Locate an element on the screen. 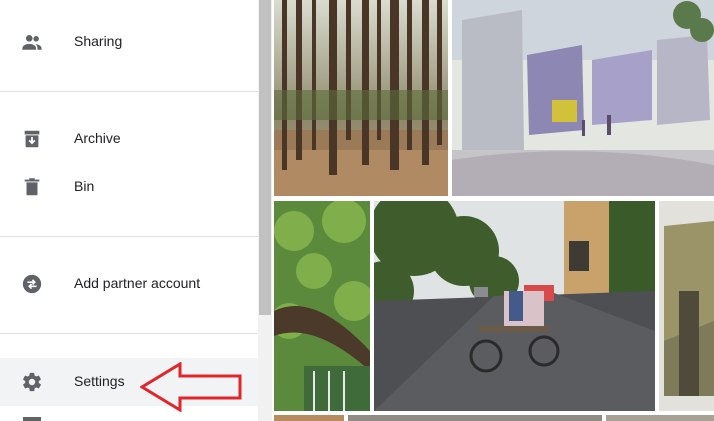 Image resolution: width=714 pixels, height=421 pixels. gear-icon is located at coordinates (32, 382).